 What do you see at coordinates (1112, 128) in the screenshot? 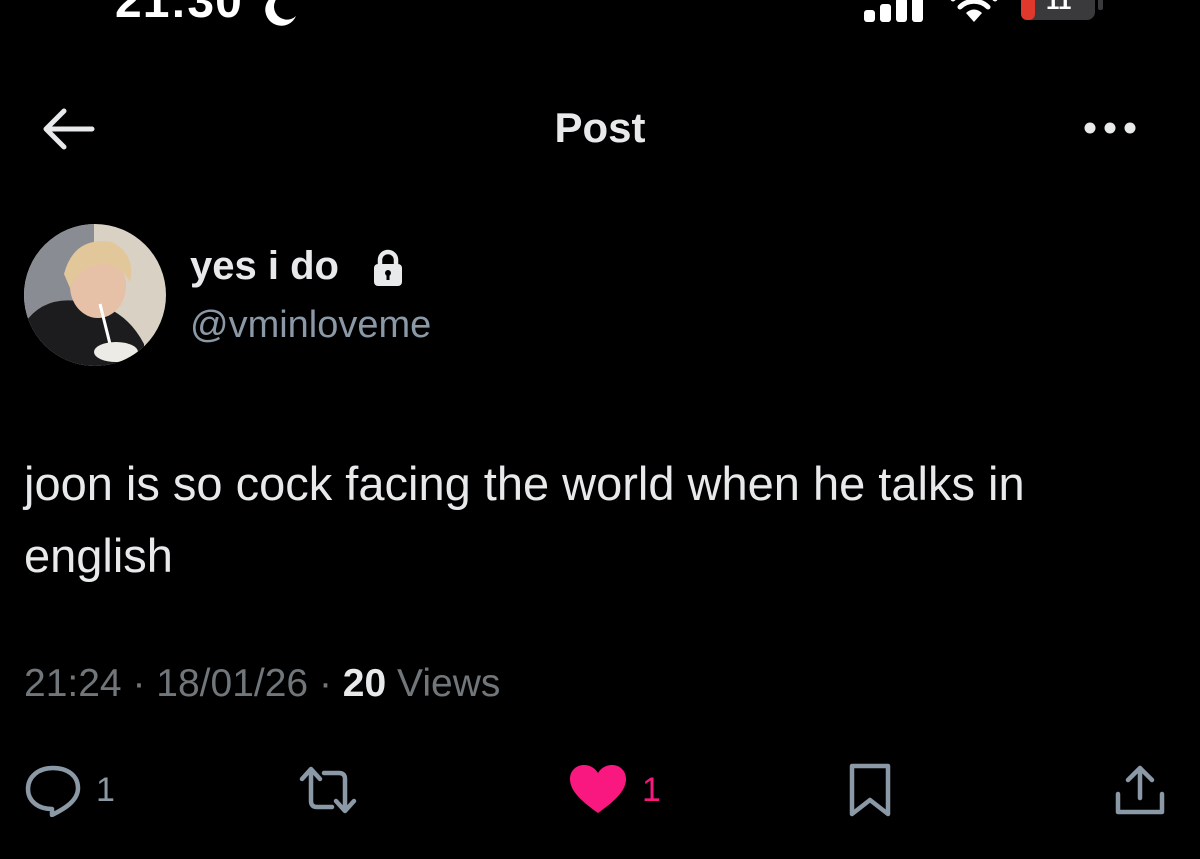
I see `more-options-icon` at bounding box center [1112, 128].